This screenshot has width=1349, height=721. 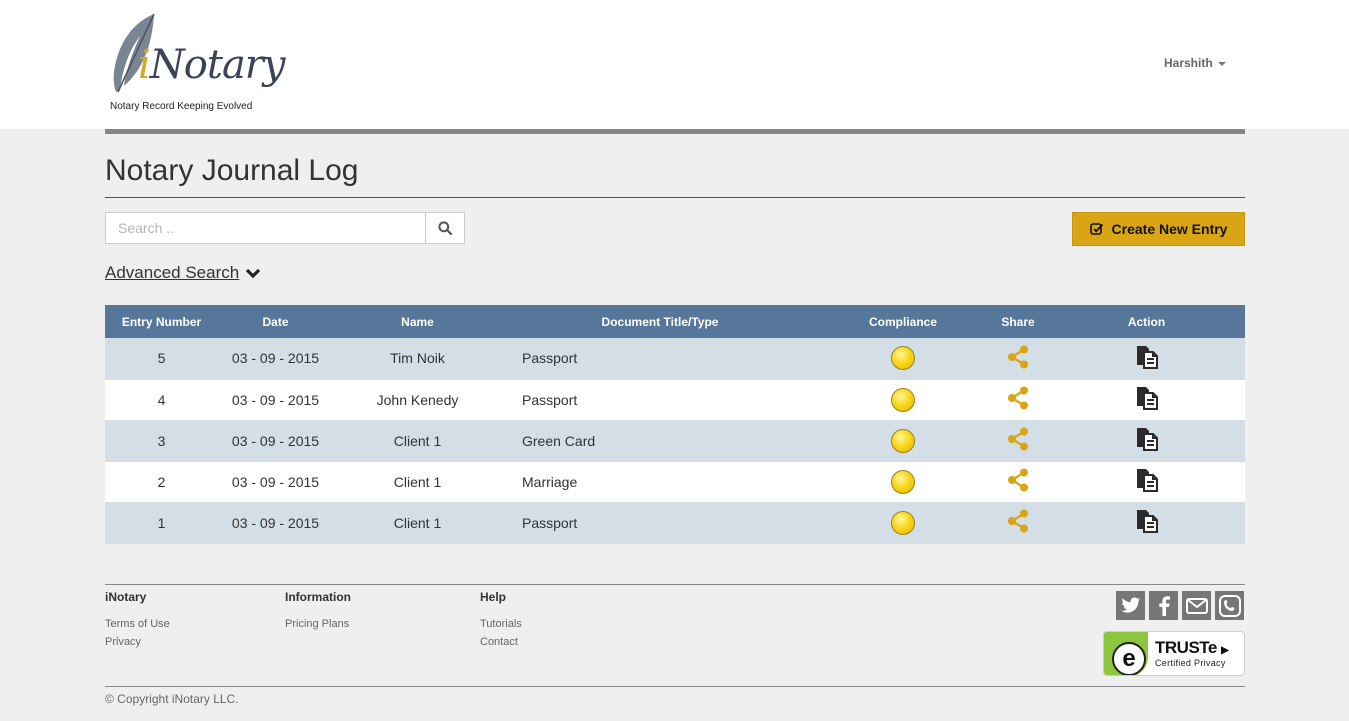 I want to click on footer-heading-information: Information, so click(x=318, y=597).